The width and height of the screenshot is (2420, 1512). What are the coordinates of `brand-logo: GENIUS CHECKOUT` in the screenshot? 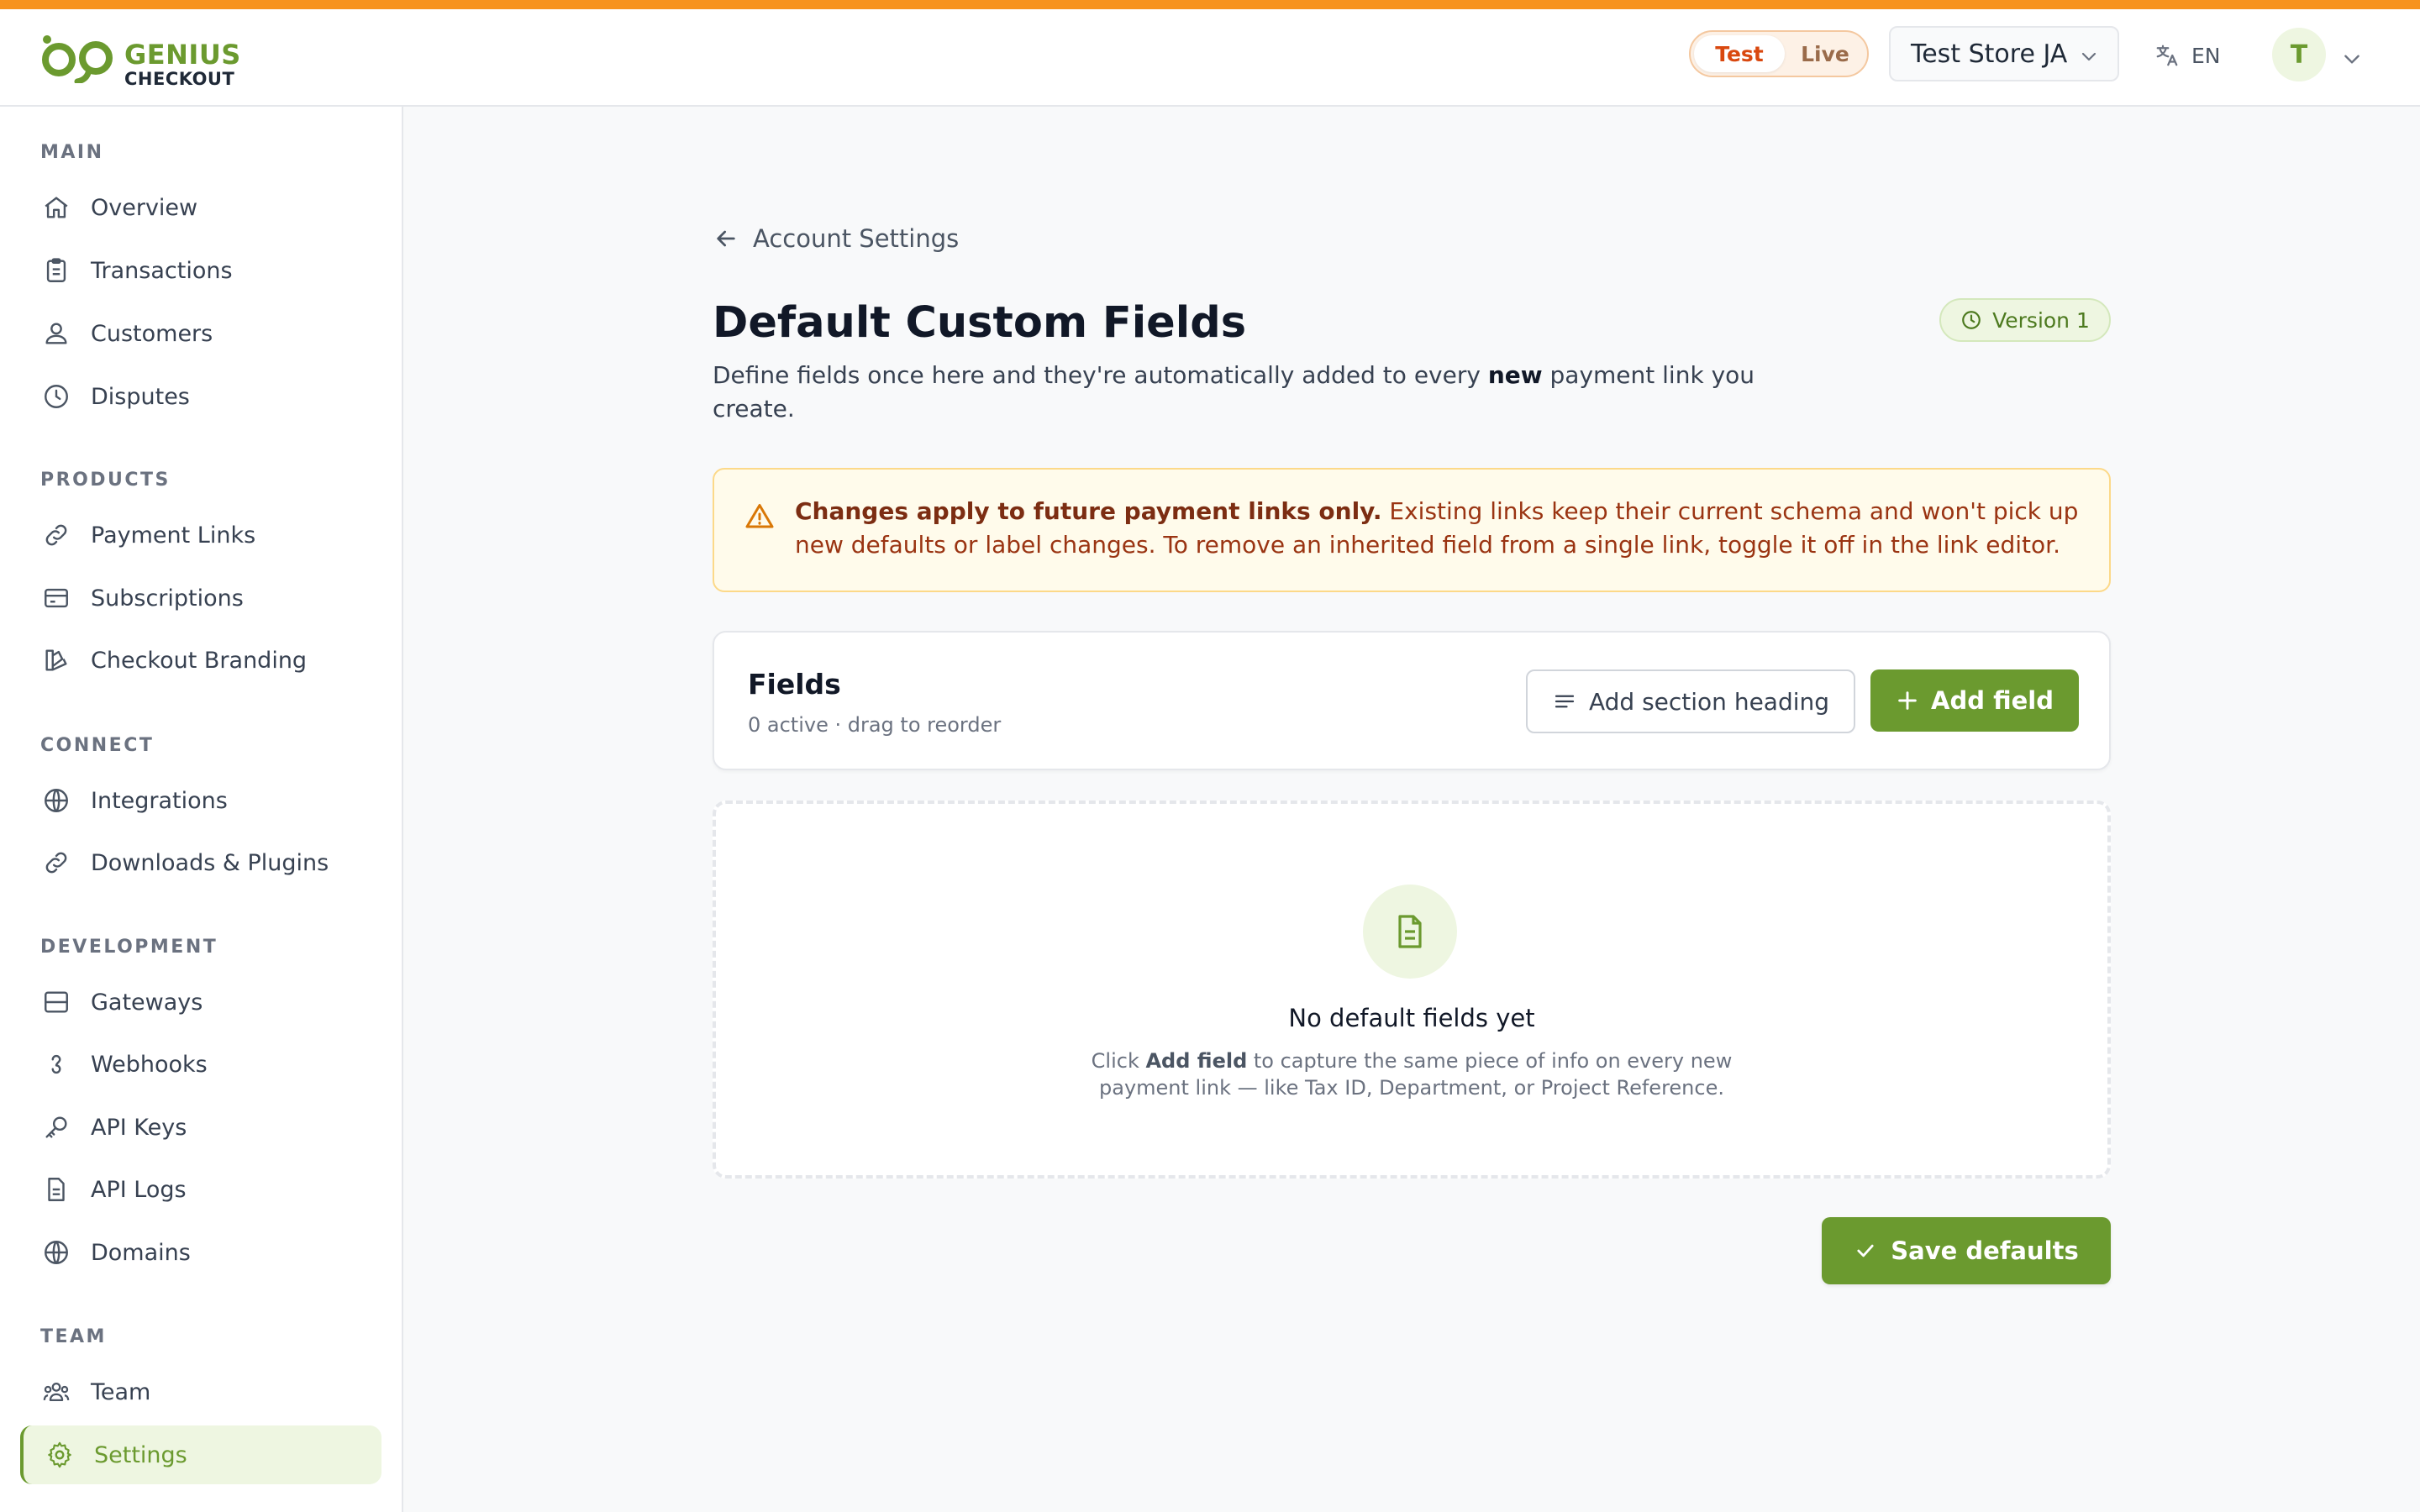 It's located at (141, 58).